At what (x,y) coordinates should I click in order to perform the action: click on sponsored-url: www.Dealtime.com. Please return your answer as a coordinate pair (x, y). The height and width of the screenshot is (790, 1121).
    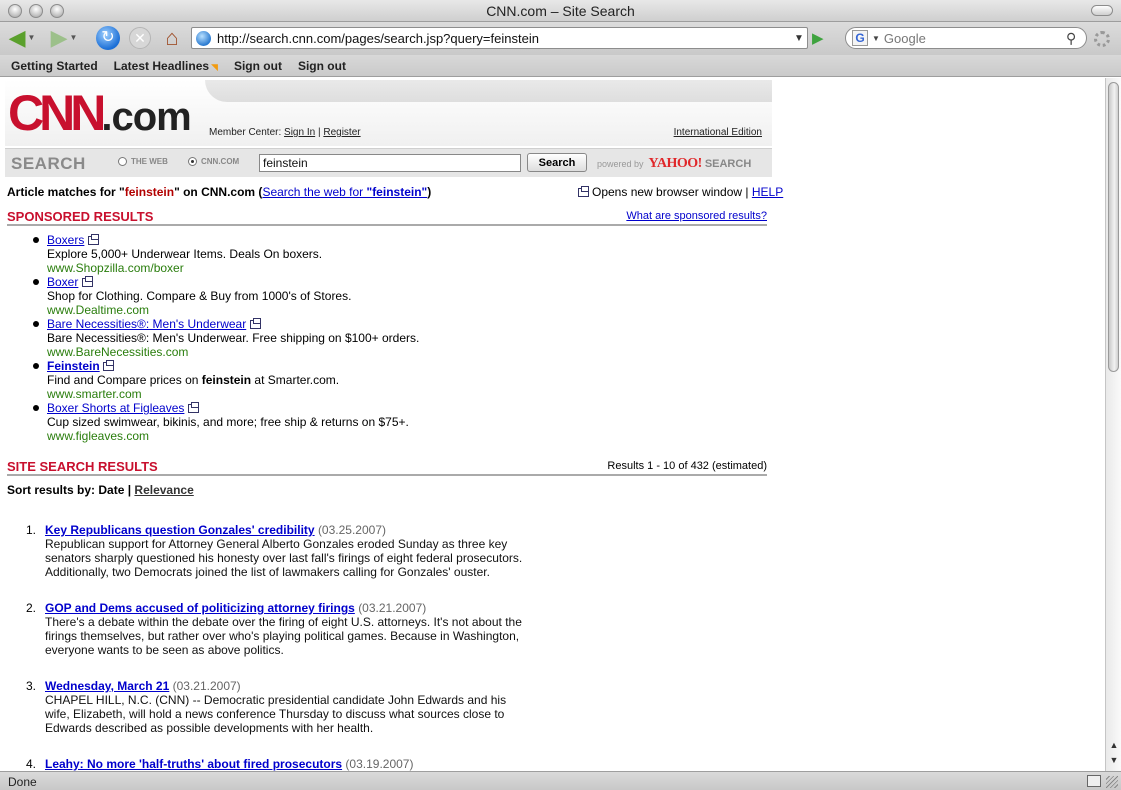
    Looking at the image, I should click on (98, 310).